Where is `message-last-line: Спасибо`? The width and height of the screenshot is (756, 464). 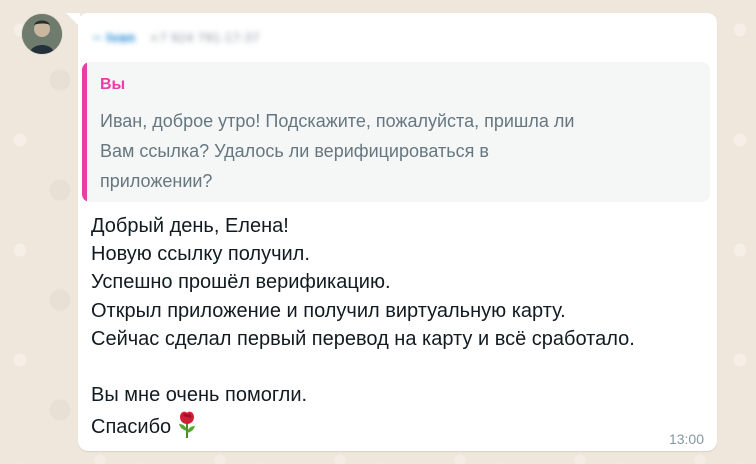 message-last-line: Спасибо is located at coordinates (388, 428).